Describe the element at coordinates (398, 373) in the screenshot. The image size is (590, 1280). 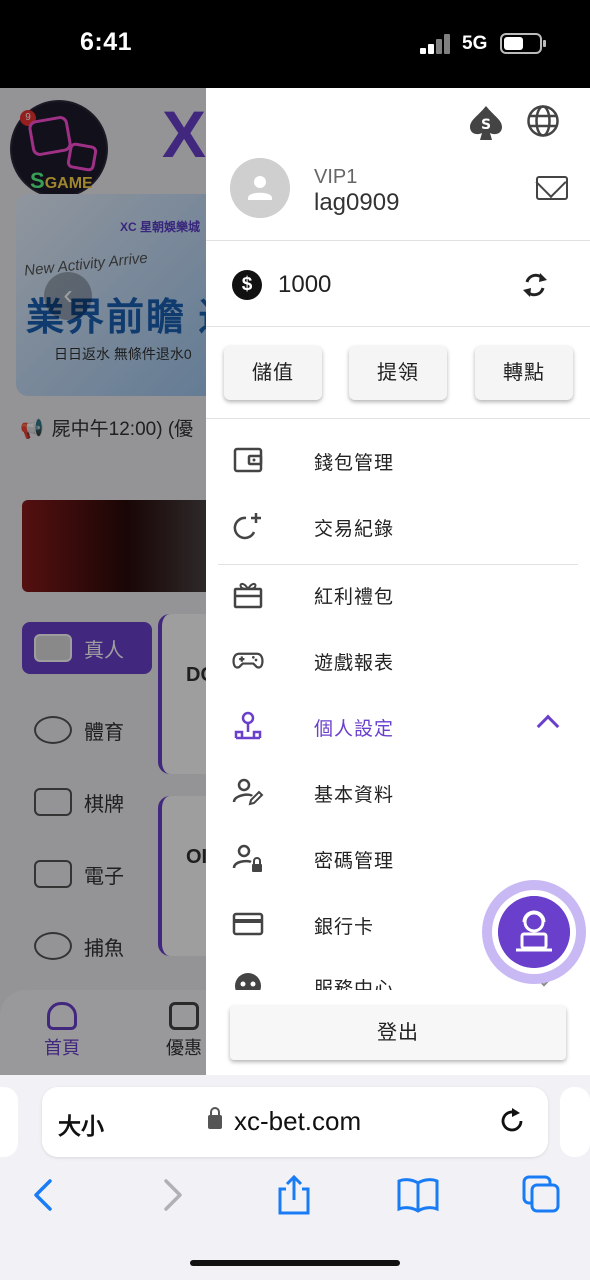
I see `withdraw-button: 提領` at that location.